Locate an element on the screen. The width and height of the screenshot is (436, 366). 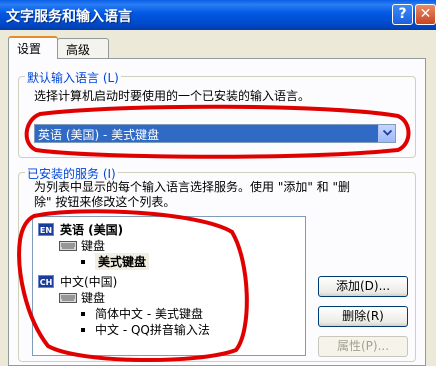
default-language-label: 默认输入语言 (L) is located at coordinates (73, 77).